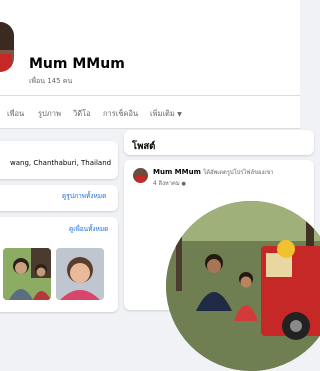 This screenshot has height=371, width=320. I want to click on post-header: Mum MMum ได้อัพเดตรูปโปรไฟล์ของเขา, so click(213, 172).